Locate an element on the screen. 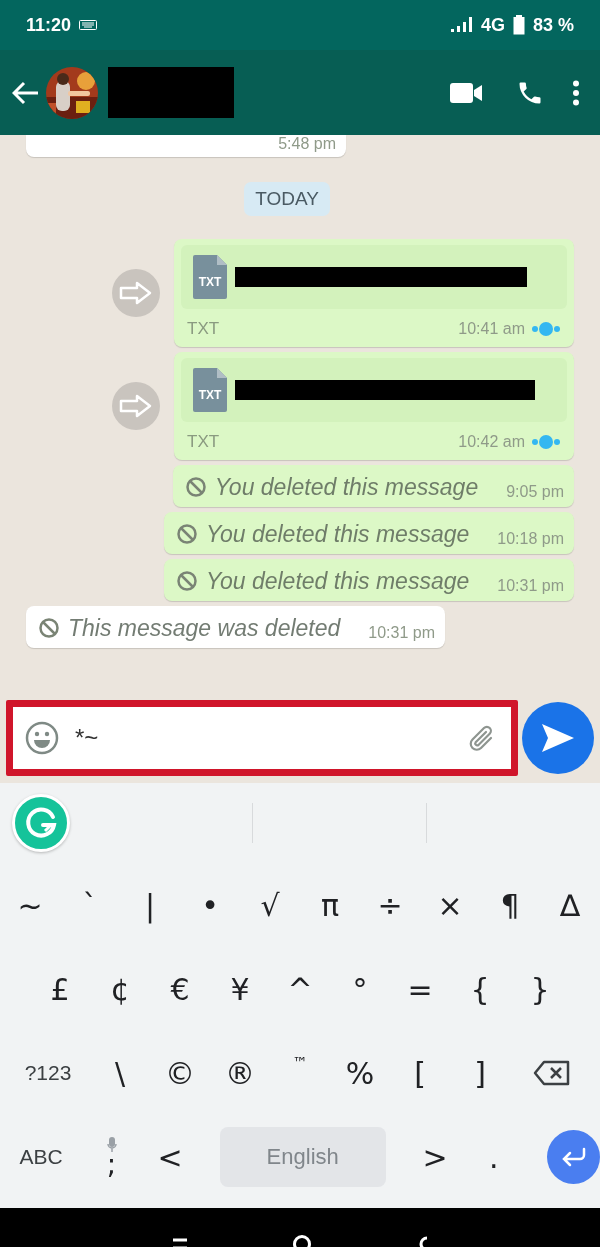  battery-icon is located at coordinates (518, 25).